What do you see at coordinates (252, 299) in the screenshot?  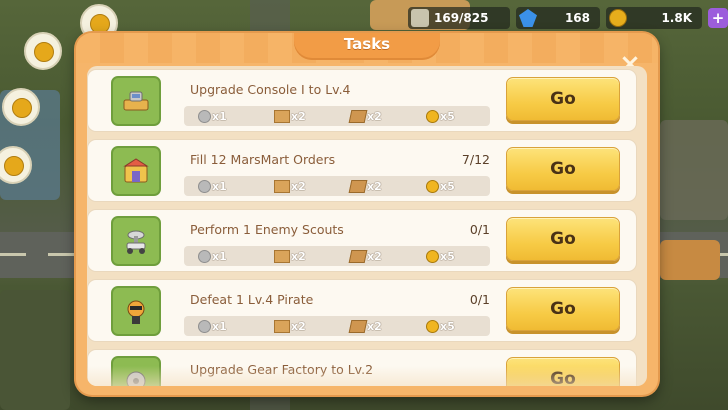 I see `task-name: Defeat 1 Lv.4 Pirate` at bounding box center [252, 299].